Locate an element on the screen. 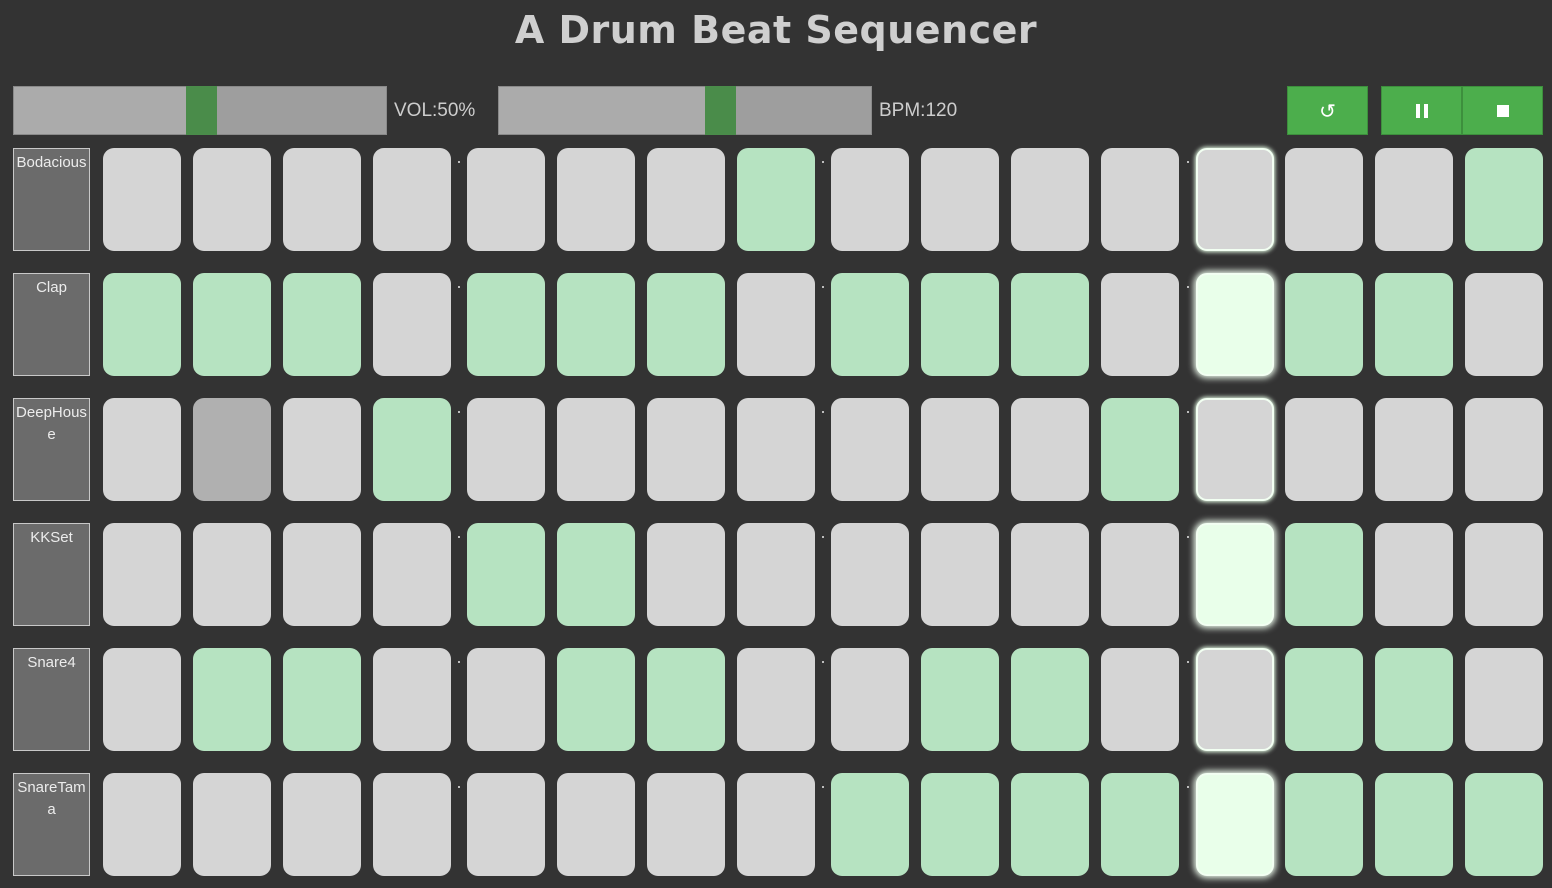 This screenshot has width=1552, height=888. volume-slider is located at coordinates (200, 110).